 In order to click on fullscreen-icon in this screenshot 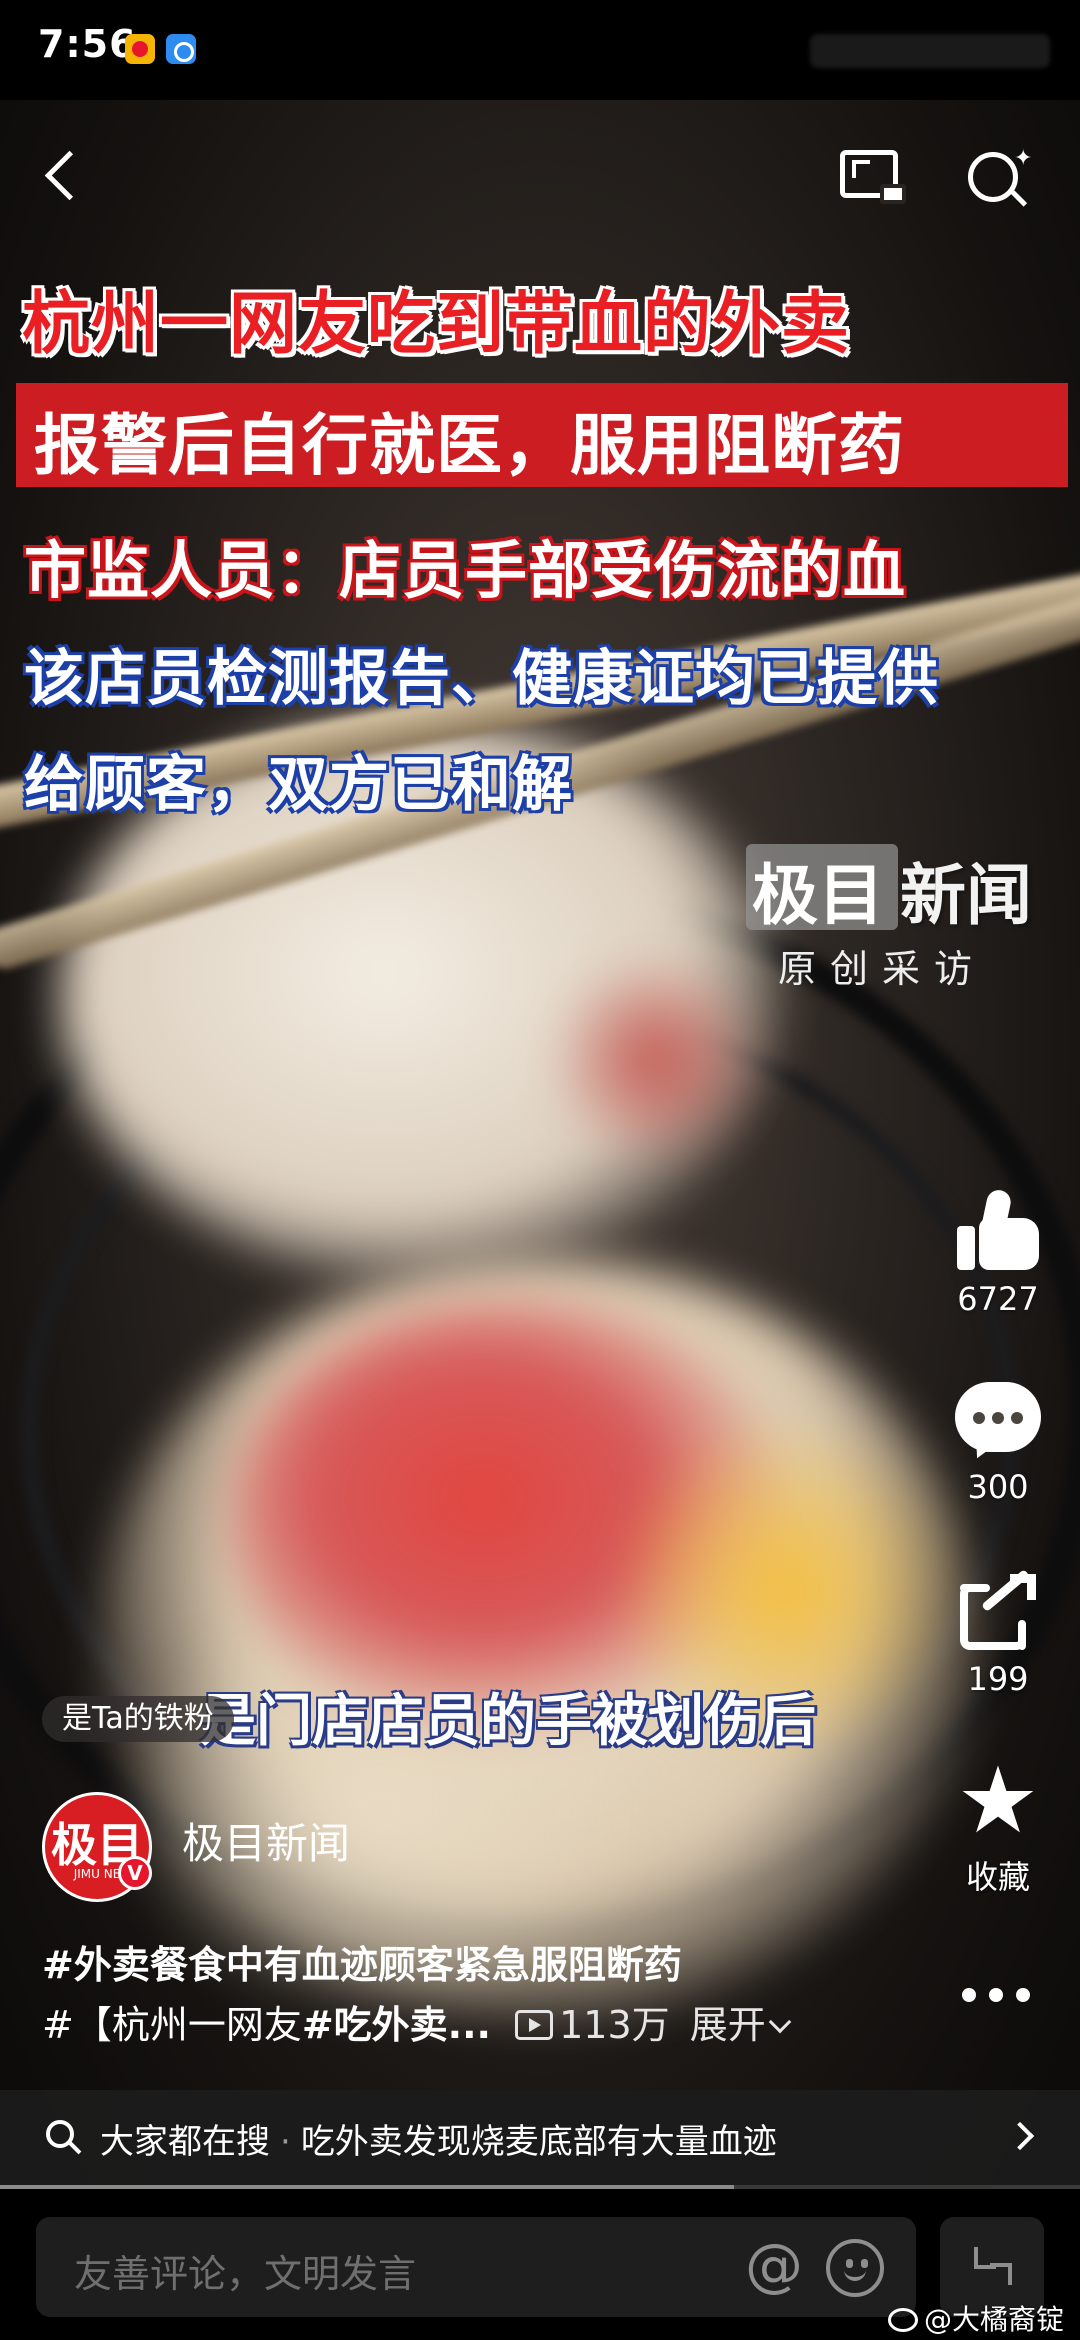, I will do `click(1001, 2274)`.